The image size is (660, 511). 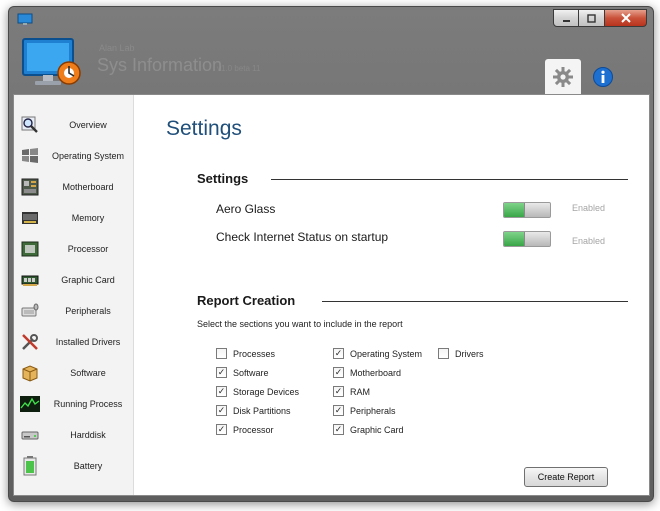 What do you see at coordinates (30, 218) in the screenshot?
I see `memory-icon` at bounding box center [30, 218].